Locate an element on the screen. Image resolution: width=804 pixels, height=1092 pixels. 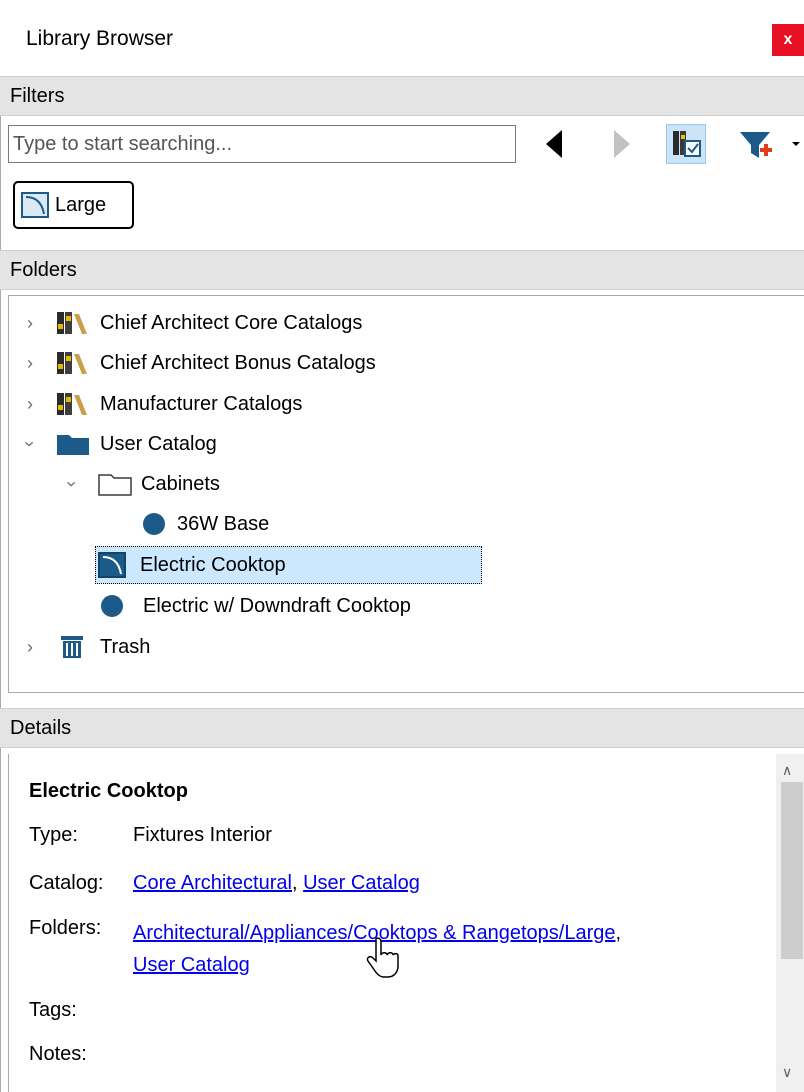
title-bar: Library Browser x is located at coordinates (402, 38).